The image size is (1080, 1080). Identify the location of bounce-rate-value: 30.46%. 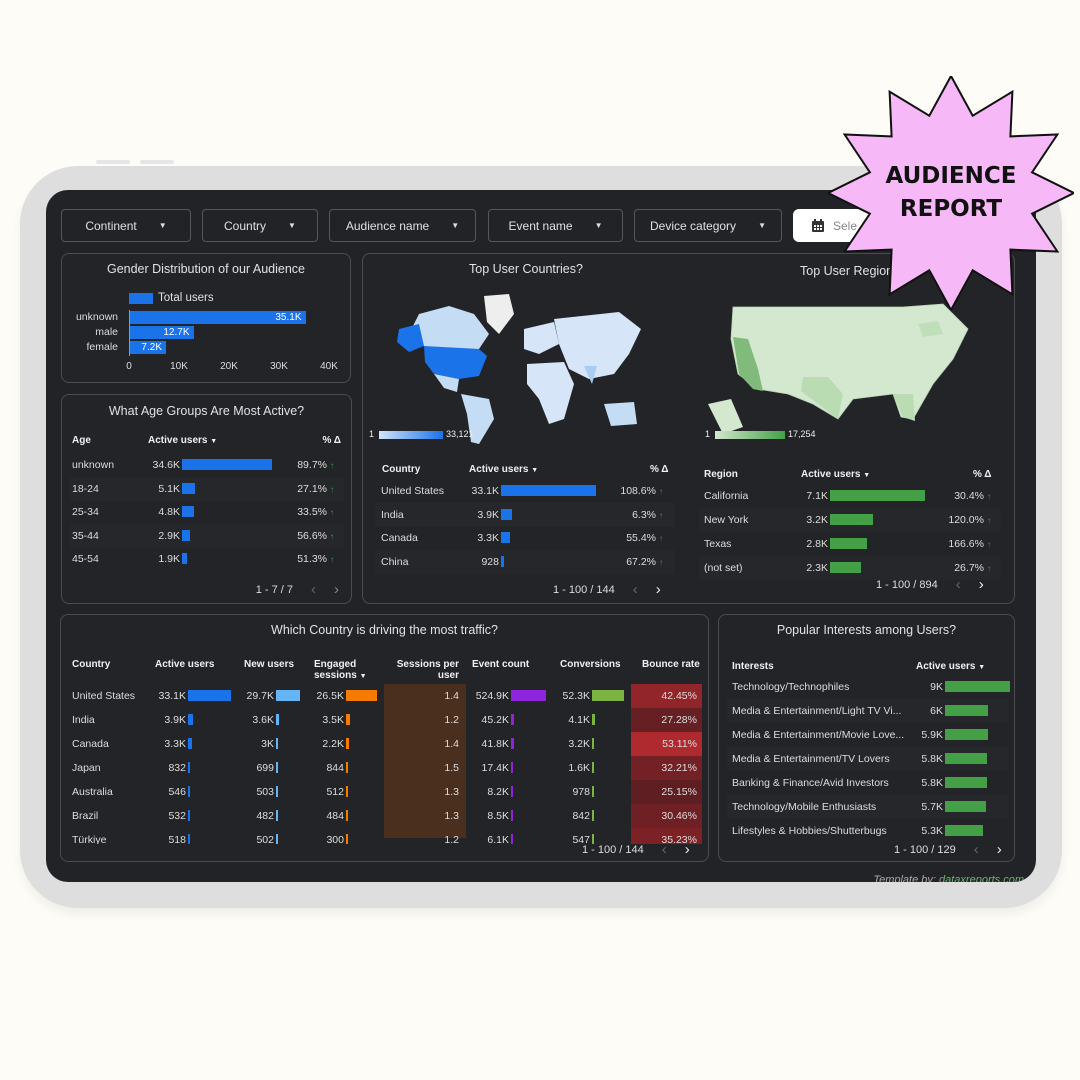
(679, 816).